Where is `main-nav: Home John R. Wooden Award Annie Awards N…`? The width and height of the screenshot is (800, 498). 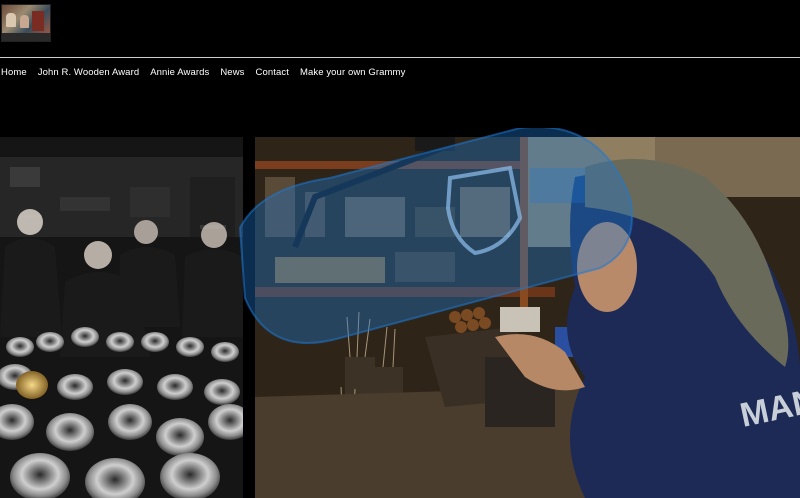
main-nav: Home John R. Wooden Award Annie Awards N… is located at coordinates (208, 72).